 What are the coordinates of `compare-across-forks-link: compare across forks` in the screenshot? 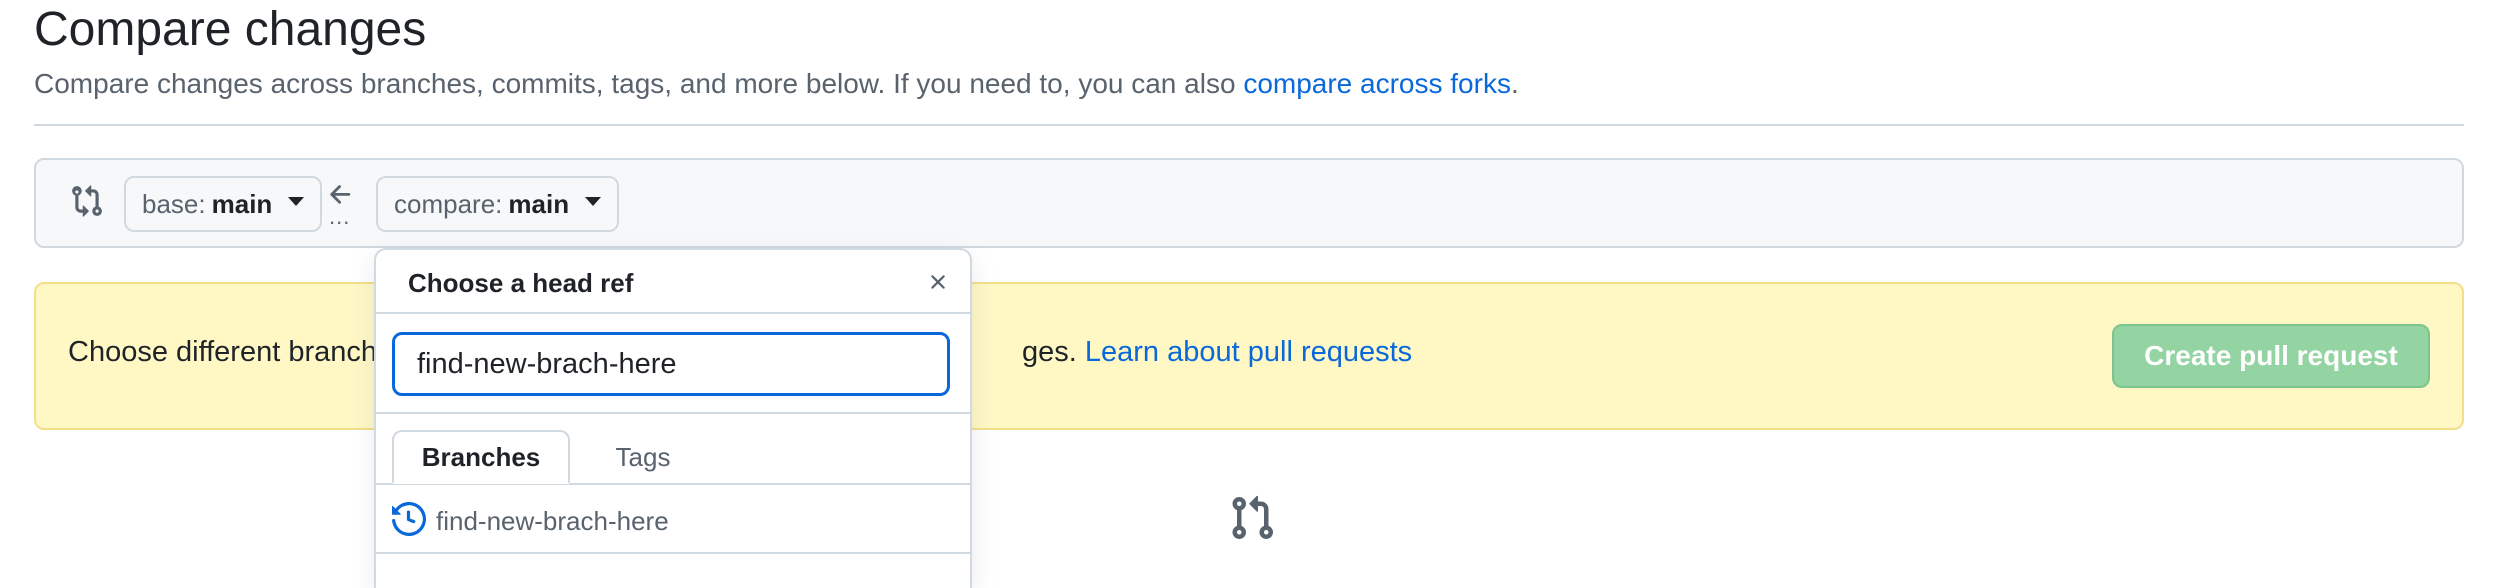 It's located at (1377, 83).